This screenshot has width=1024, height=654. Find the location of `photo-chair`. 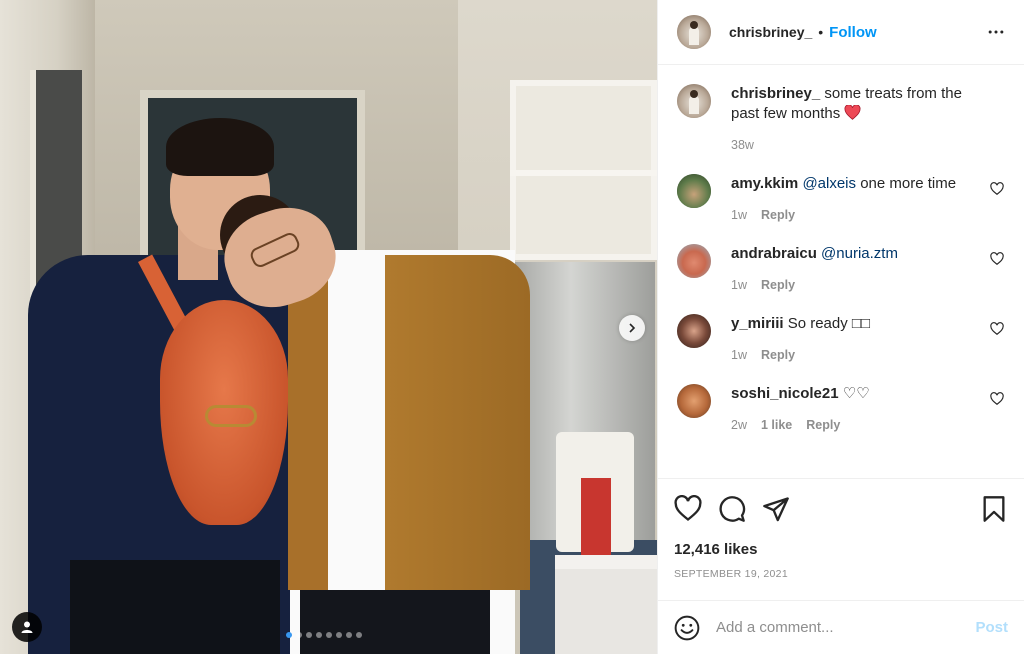

photo-chair is located at coordinates (606, 604).